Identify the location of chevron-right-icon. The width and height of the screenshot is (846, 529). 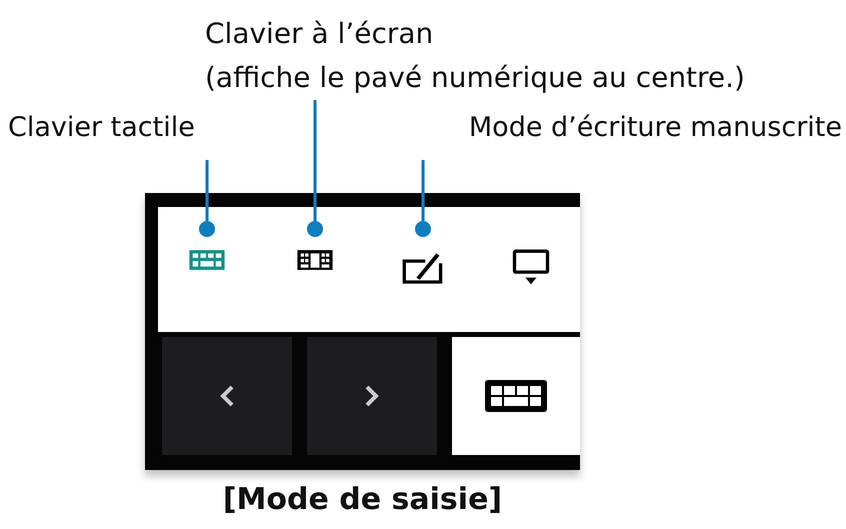
(372, 396).